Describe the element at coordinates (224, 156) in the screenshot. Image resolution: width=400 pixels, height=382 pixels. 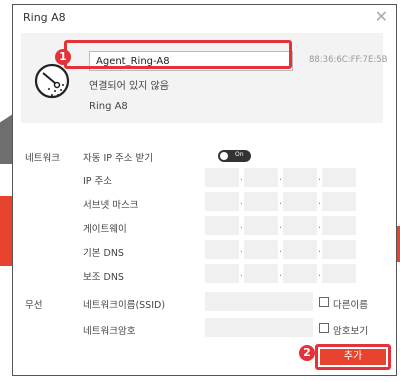
I see `toggle-knob` at that location.